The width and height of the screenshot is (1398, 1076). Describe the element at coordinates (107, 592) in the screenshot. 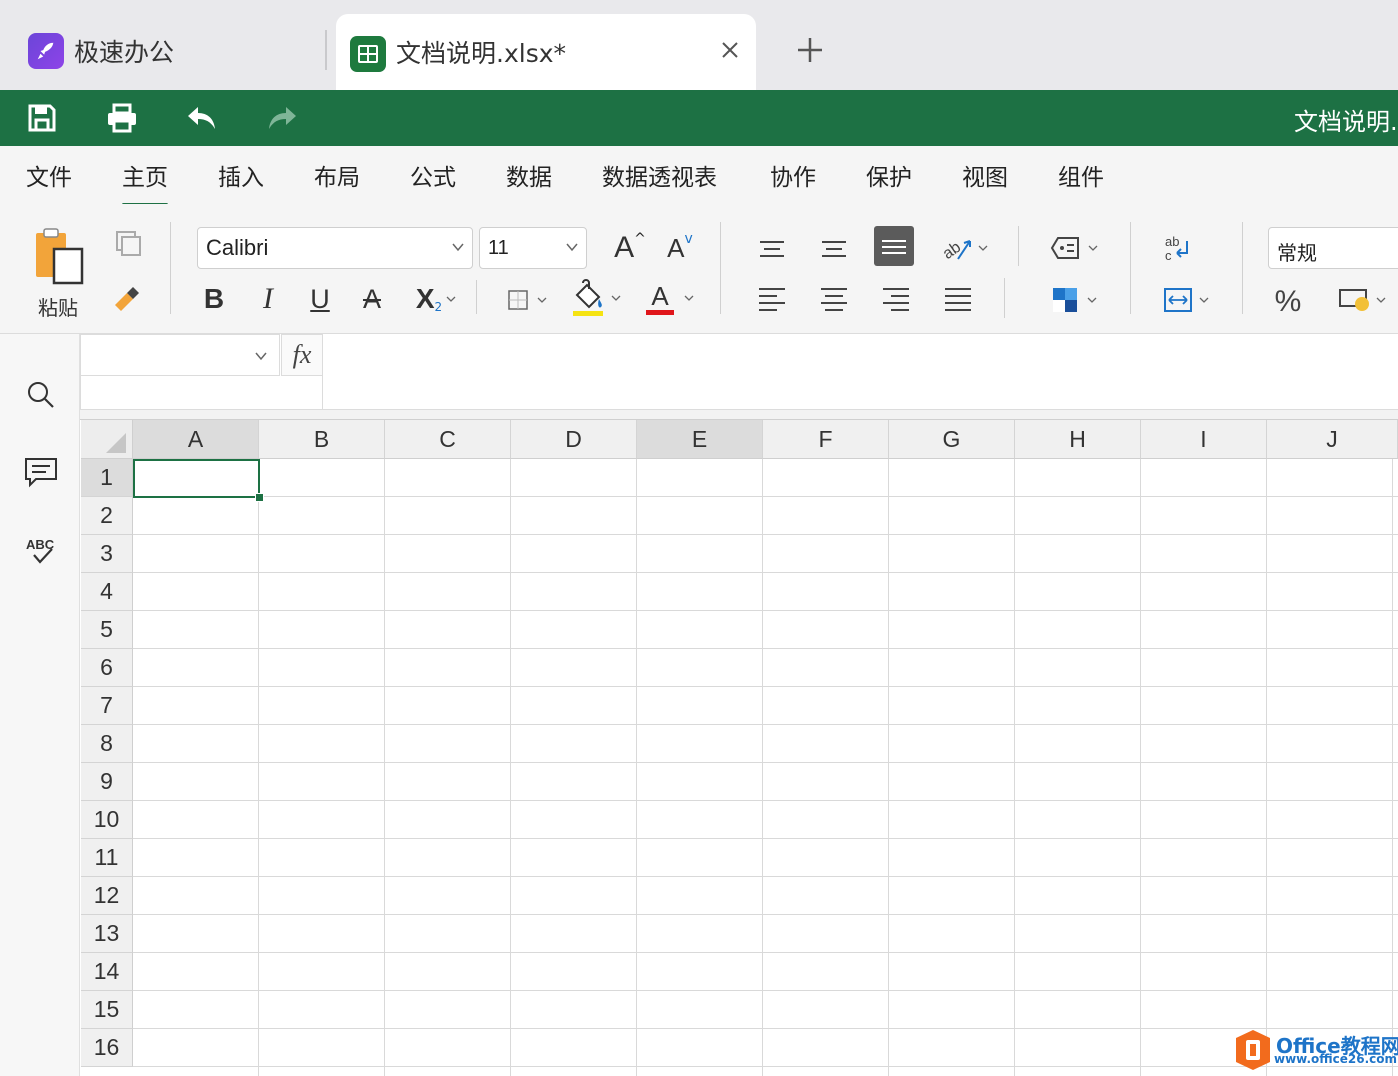

I see `row-header-4: 4` at that location.